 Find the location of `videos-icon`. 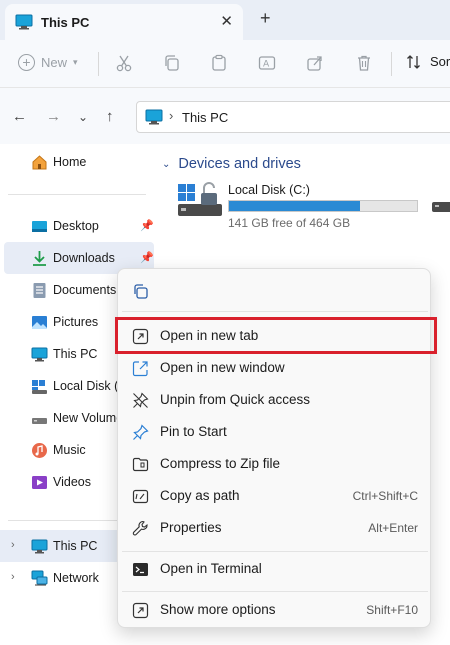

videos-icon is located at coordinates (39, 482).